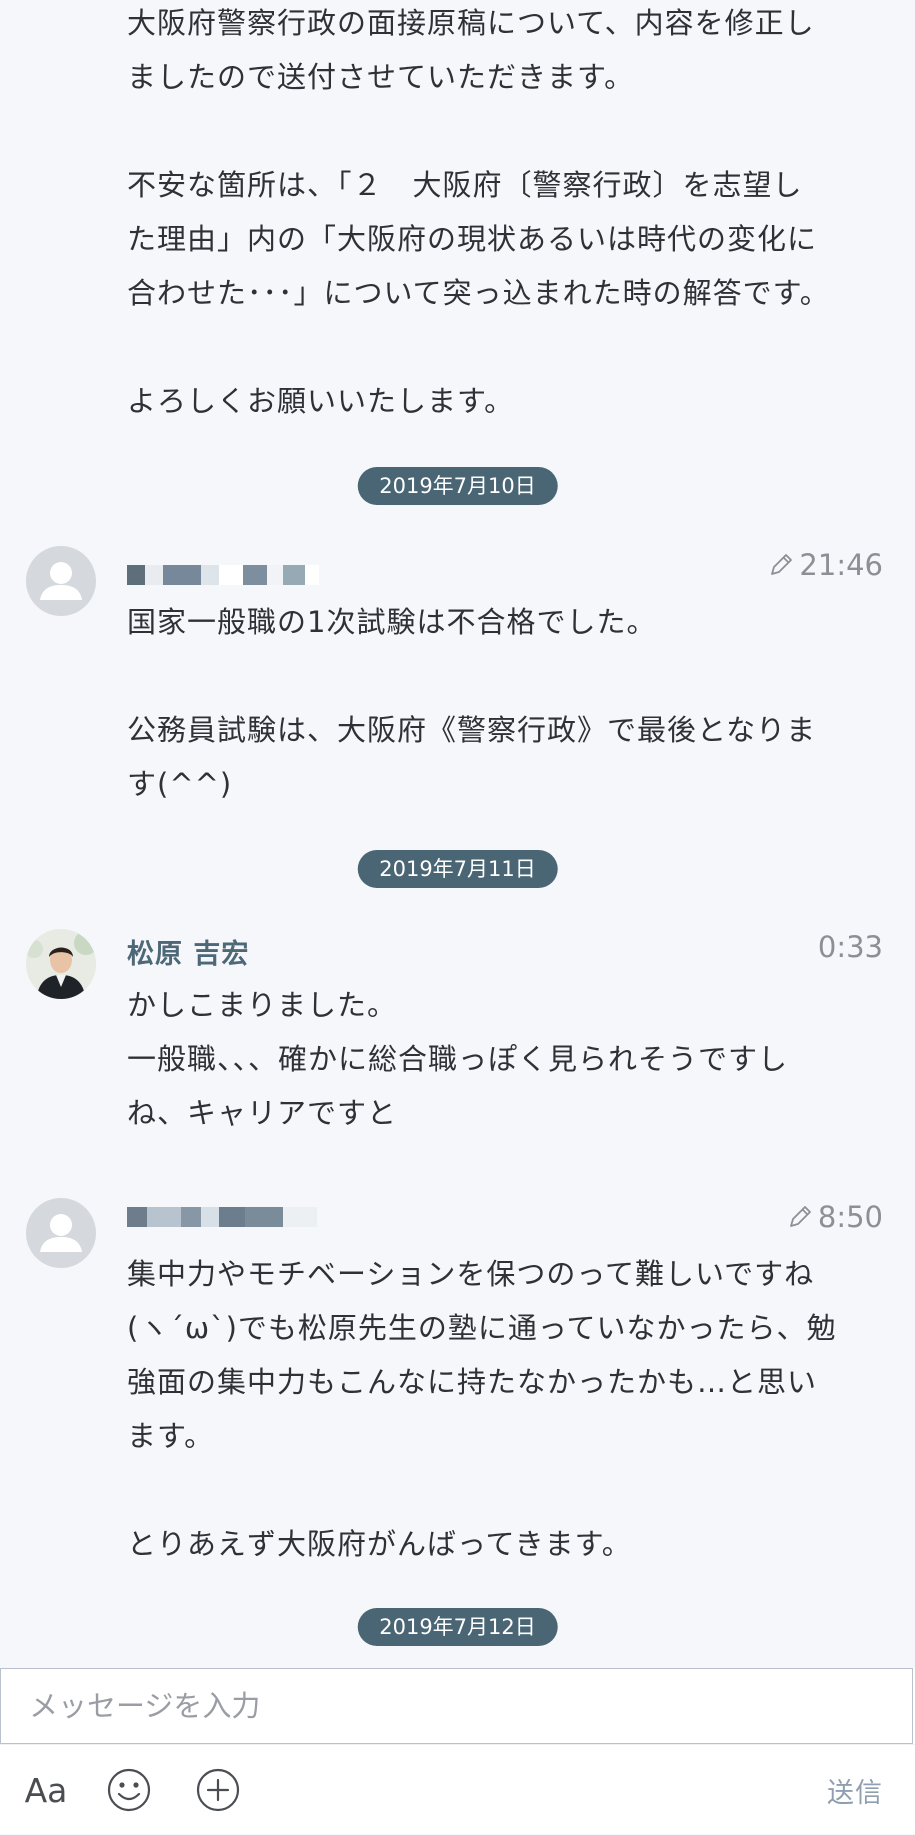 The image size is (915, 1835). What do you see at coordinates (46, 1790) in the screenshot?
I see `text-format-button: Aa` at bounding box center [46, 1790].